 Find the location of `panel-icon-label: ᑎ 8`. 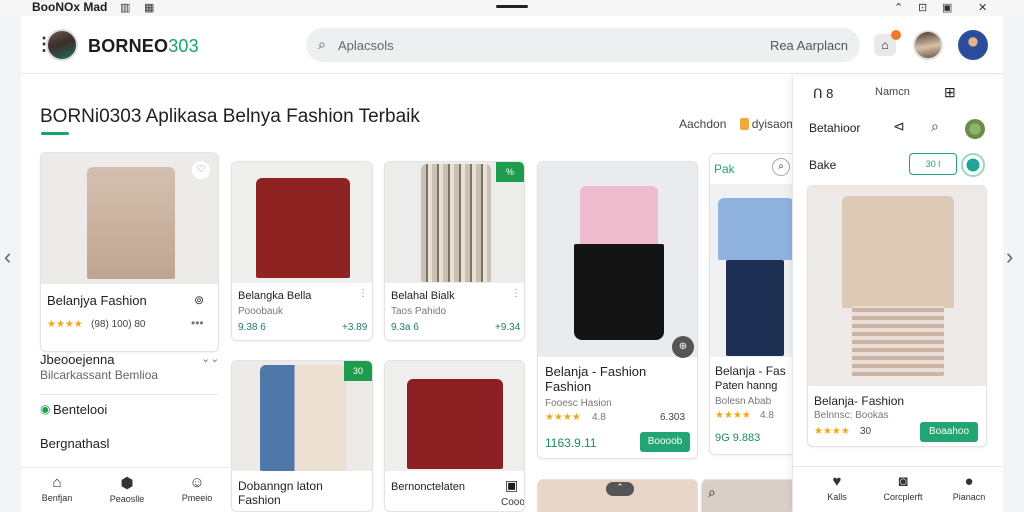

panel-icon-label: ᑎ 8 is located at coordinates (823, 94).